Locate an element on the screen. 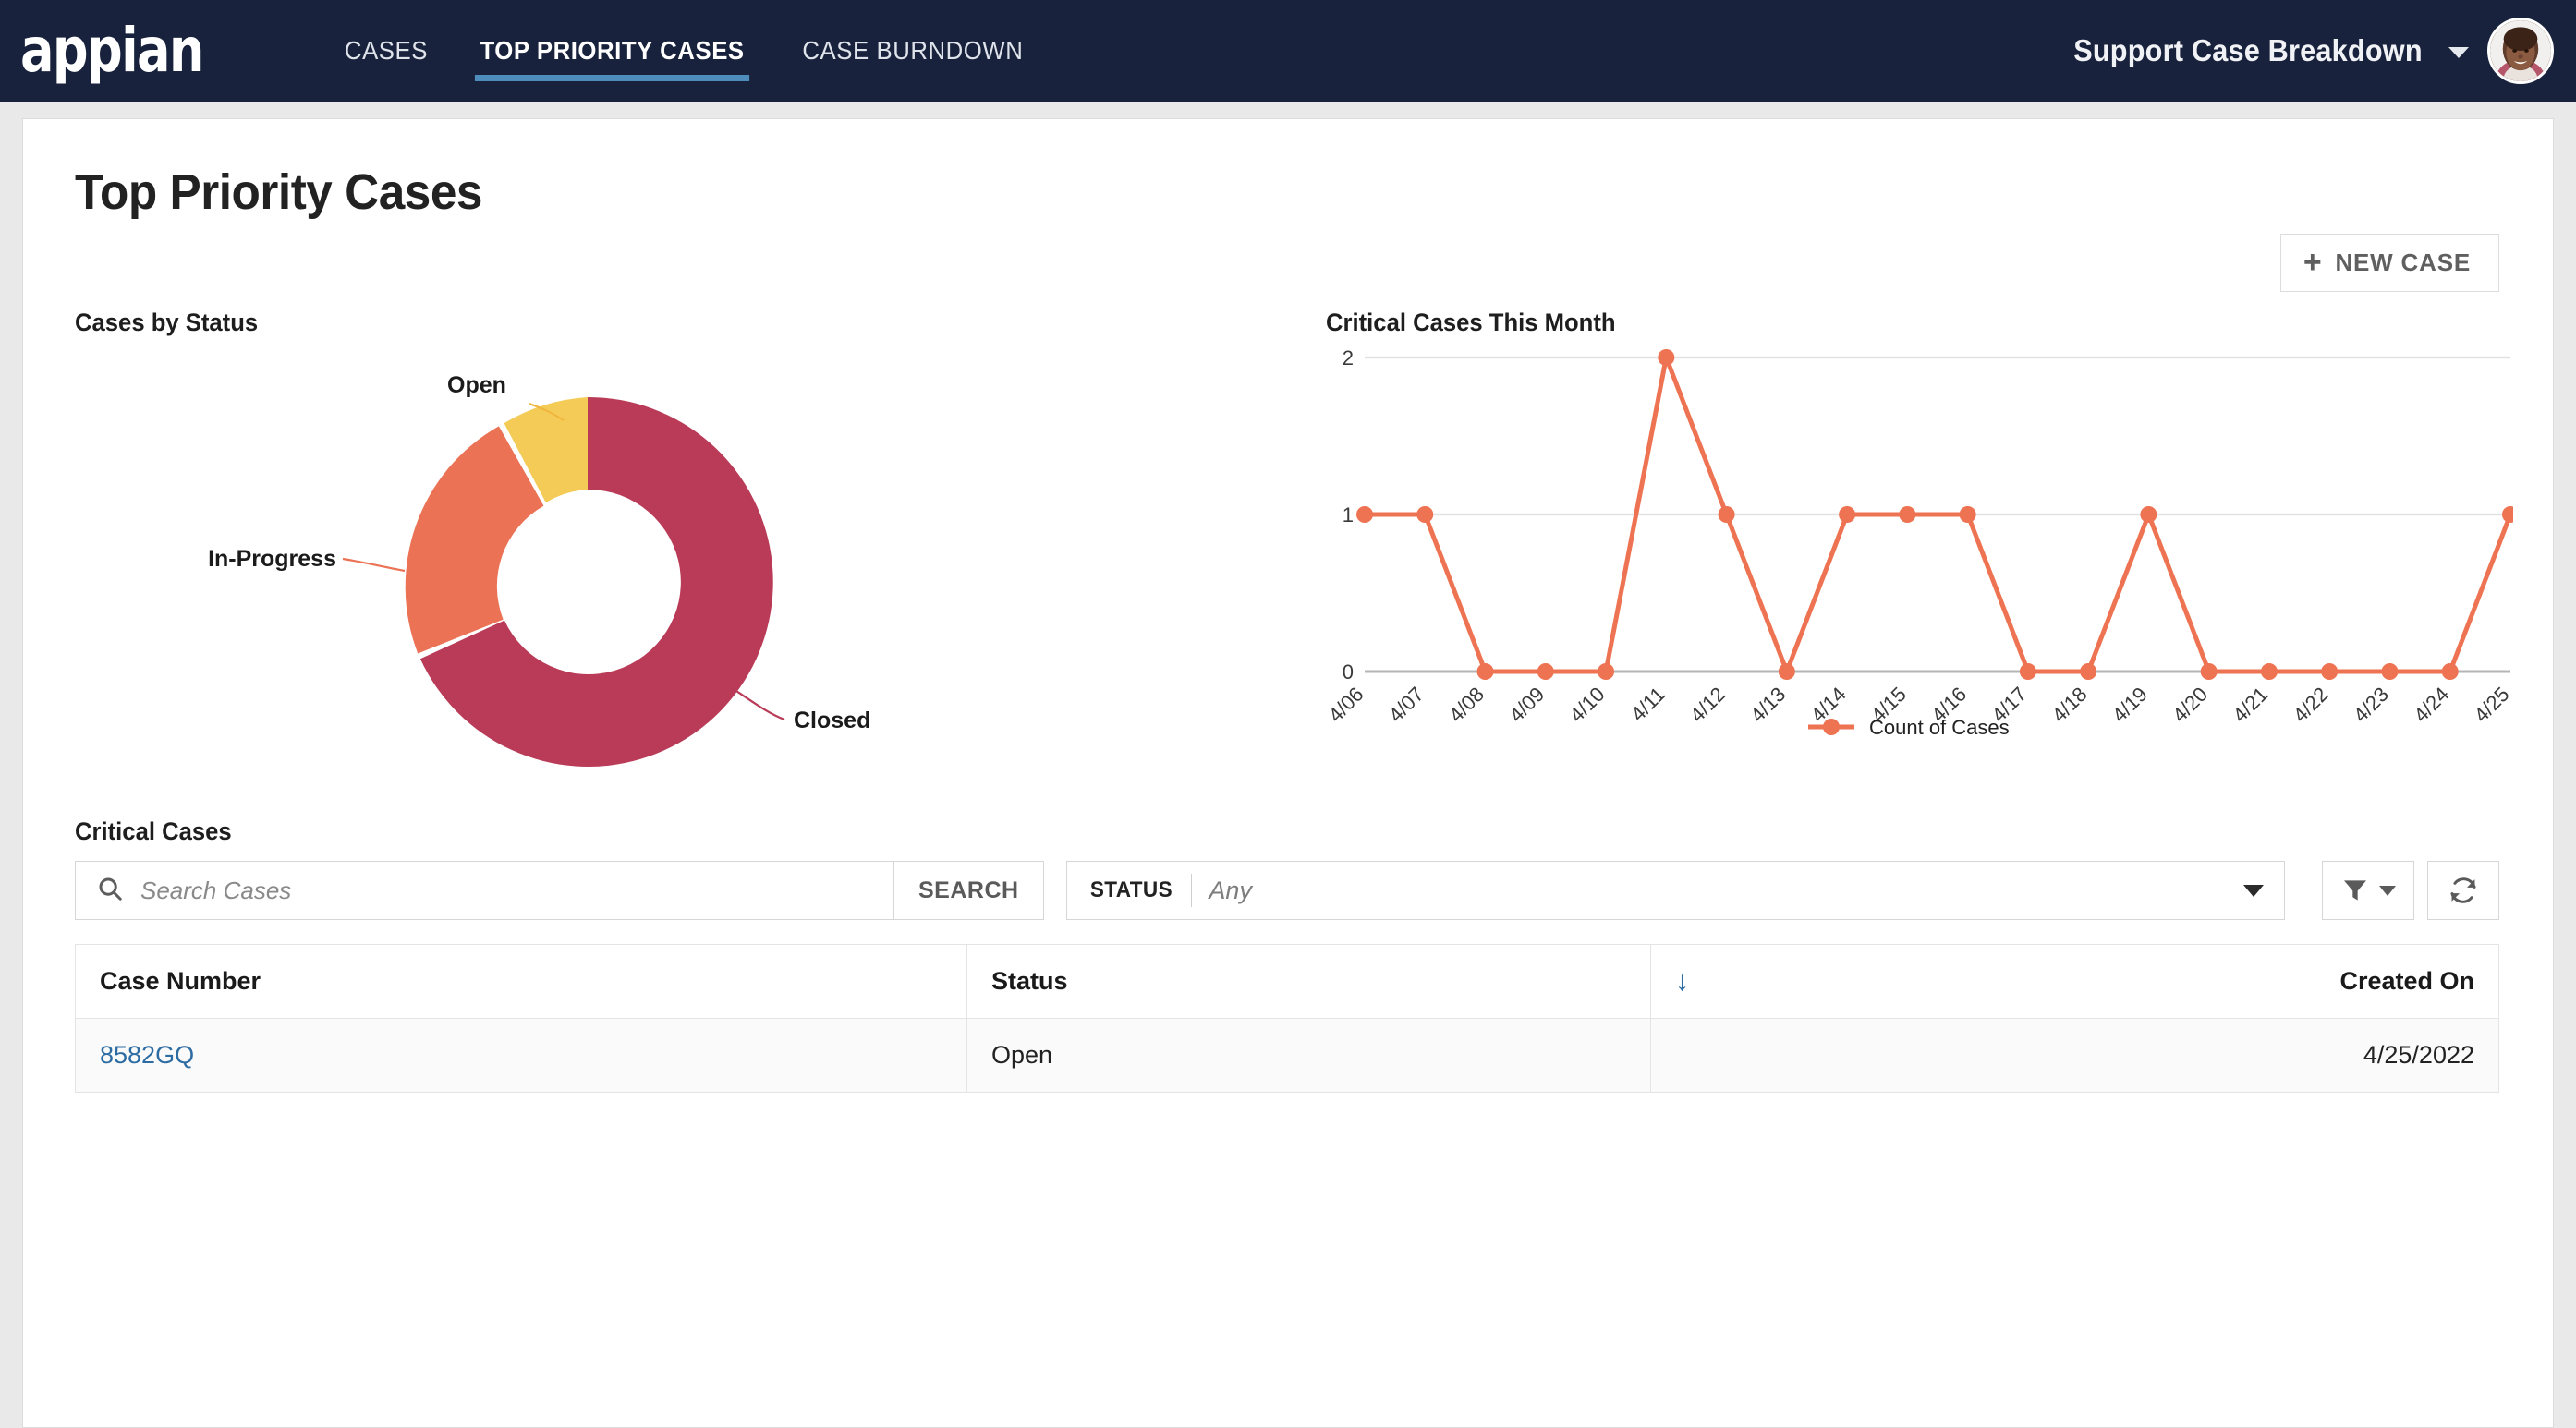  column-header-sort-indicator: ↓ is located at coordinates (1750, 981).